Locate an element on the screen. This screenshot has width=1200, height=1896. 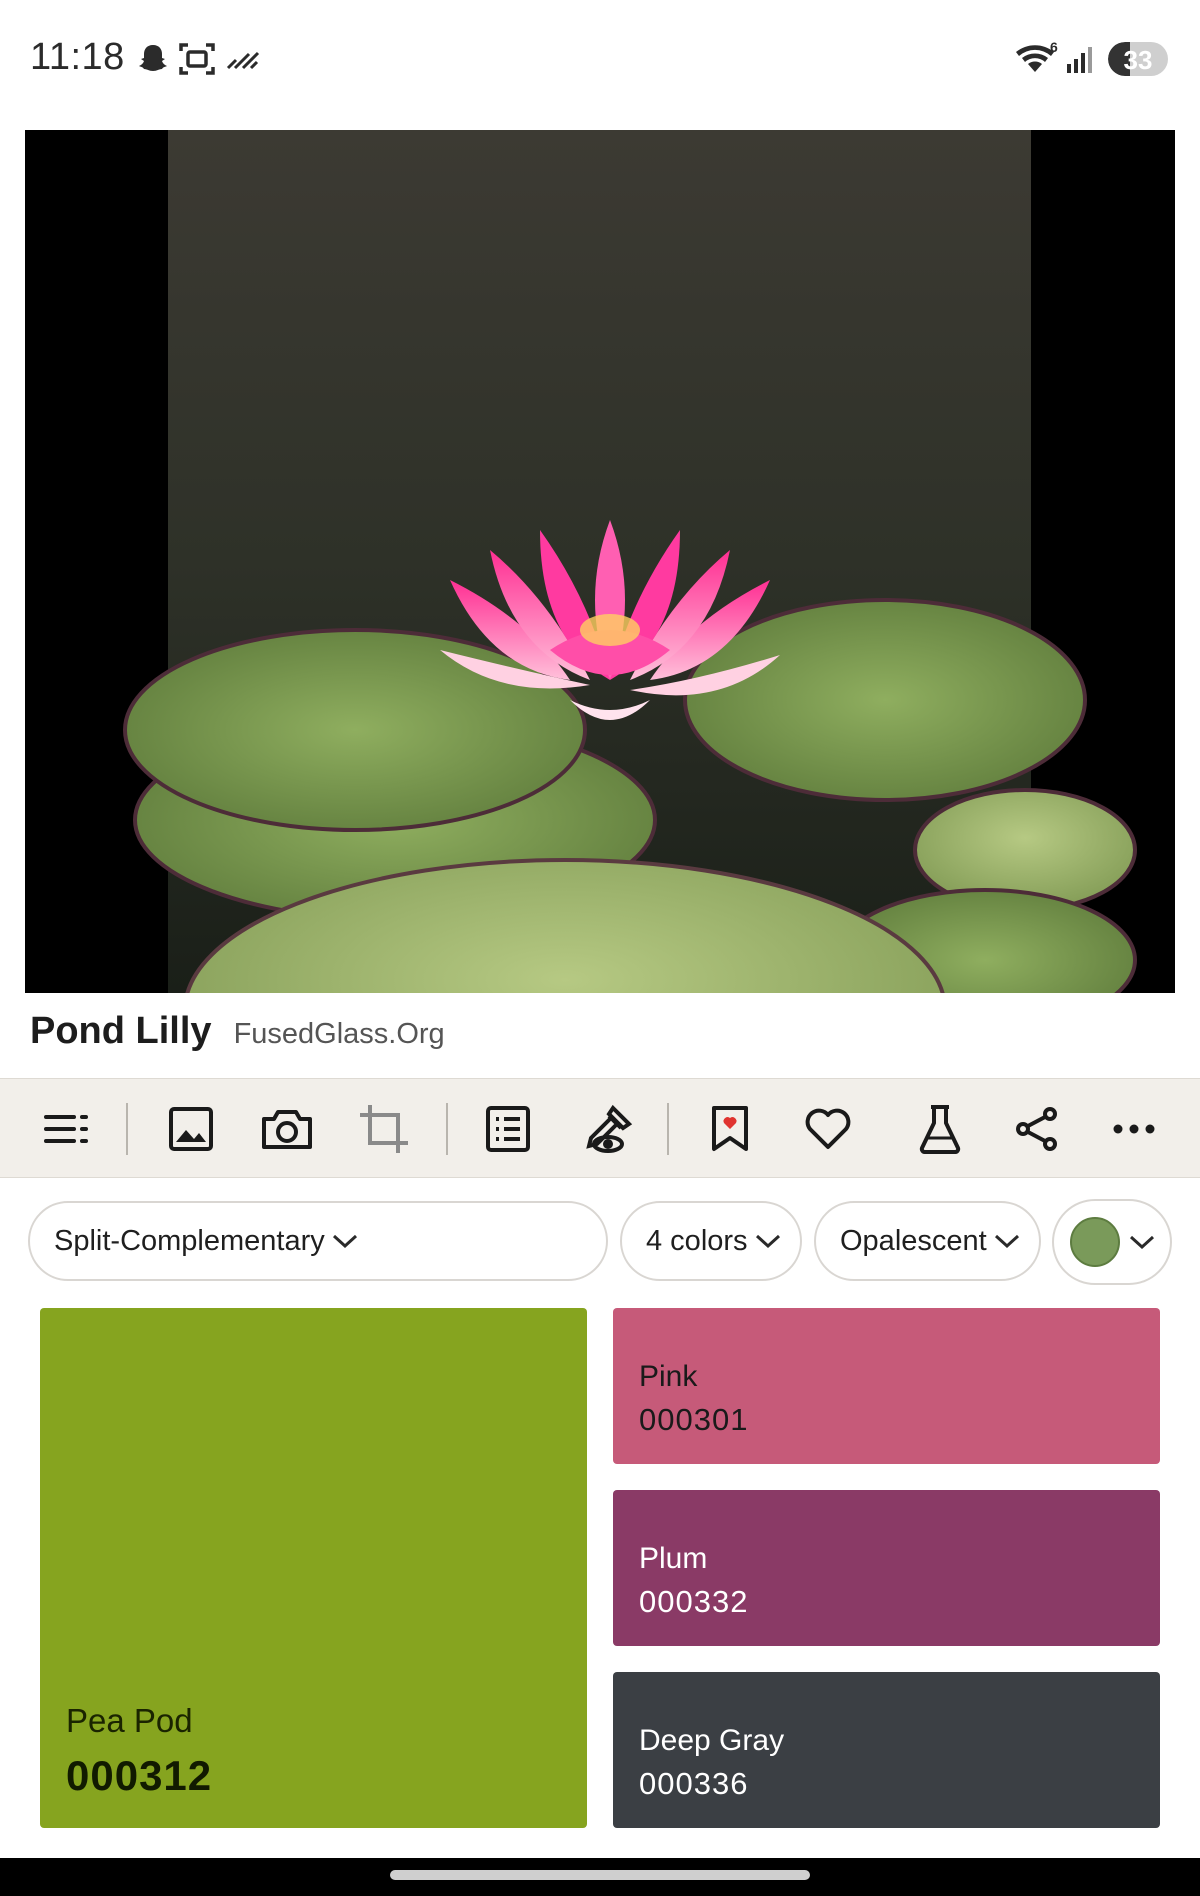
color-name: Pink is located at coordinates (668, 1376).